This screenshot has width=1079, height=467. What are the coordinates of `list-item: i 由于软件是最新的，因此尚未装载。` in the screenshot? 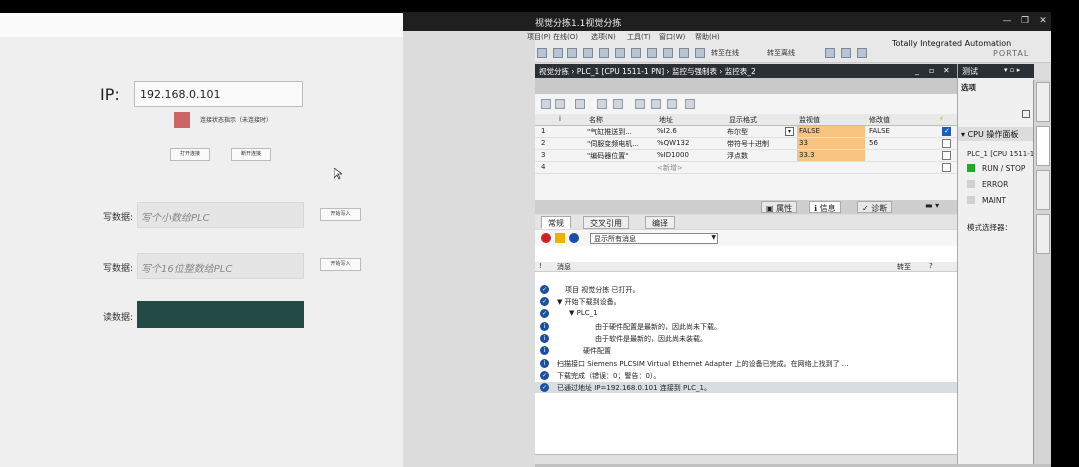 It's located at (746, 338).